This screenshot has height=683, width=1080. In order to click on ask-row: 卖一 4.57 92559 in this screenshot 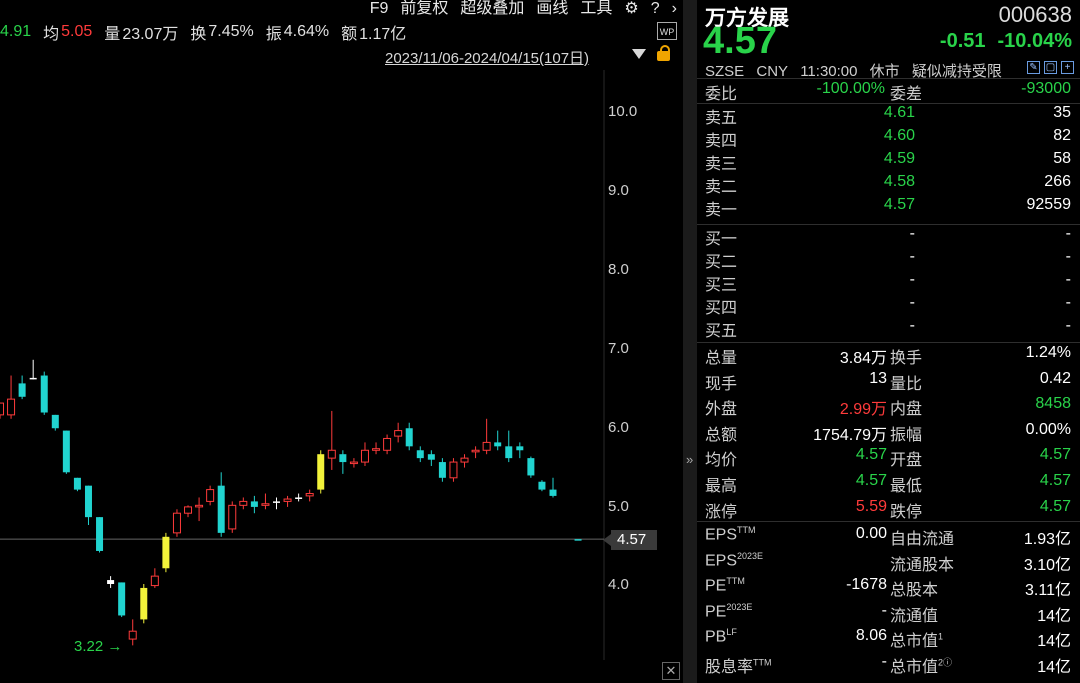, I will do `click(888, 207)`.